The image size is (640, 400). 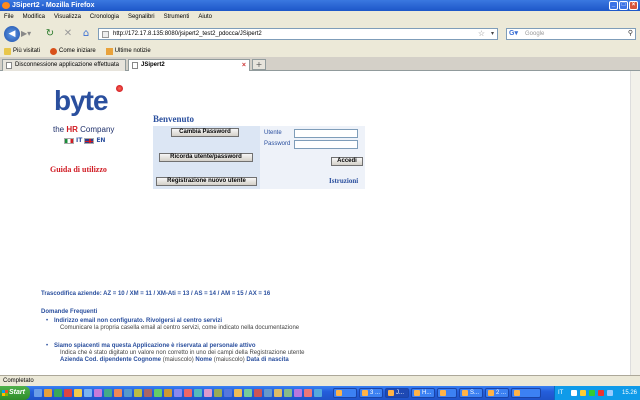 I want to click on menu-strumenti: Strumenti, so click(x=177, y=17).